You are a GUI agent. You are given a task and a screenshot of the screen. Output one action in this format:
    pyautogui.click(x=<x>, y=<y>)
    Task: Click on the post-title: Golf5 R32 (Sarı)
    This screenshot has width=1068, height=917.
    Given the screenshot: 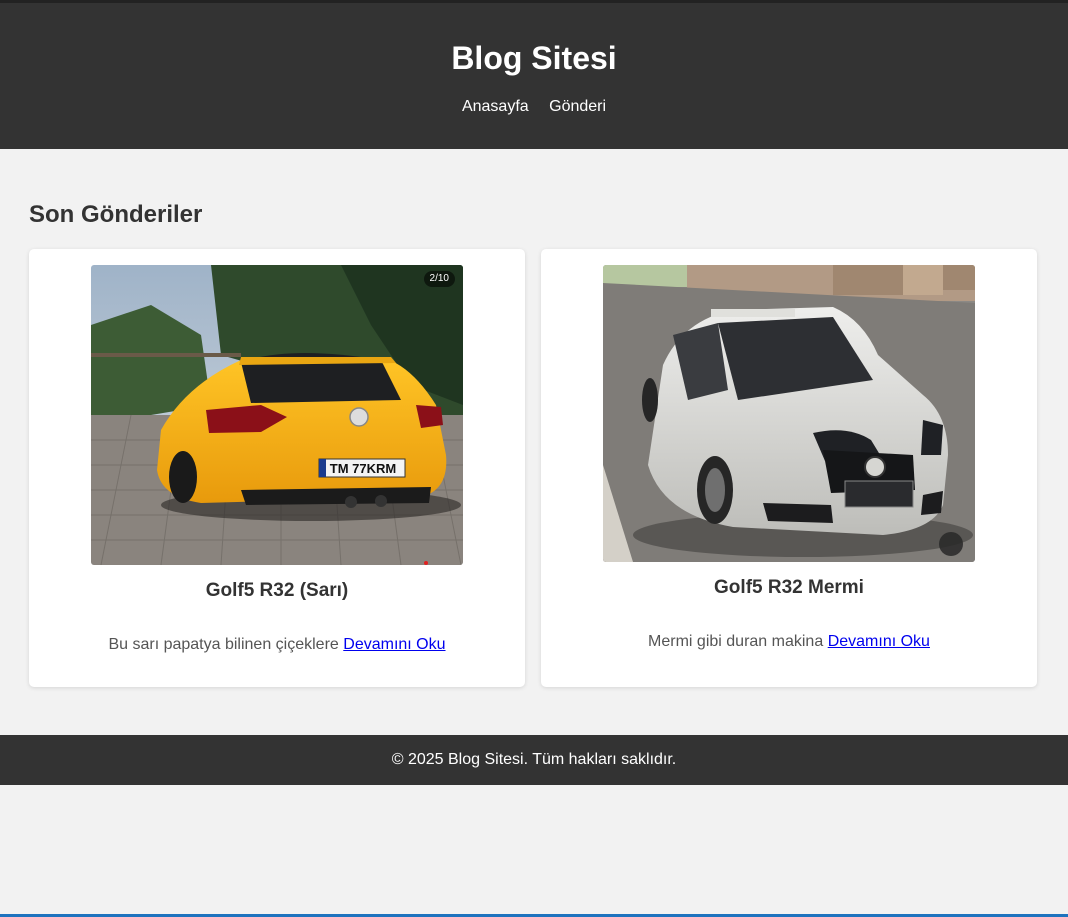 What is the action you would take?
    pyautogui.click(x=277, y=590)
    